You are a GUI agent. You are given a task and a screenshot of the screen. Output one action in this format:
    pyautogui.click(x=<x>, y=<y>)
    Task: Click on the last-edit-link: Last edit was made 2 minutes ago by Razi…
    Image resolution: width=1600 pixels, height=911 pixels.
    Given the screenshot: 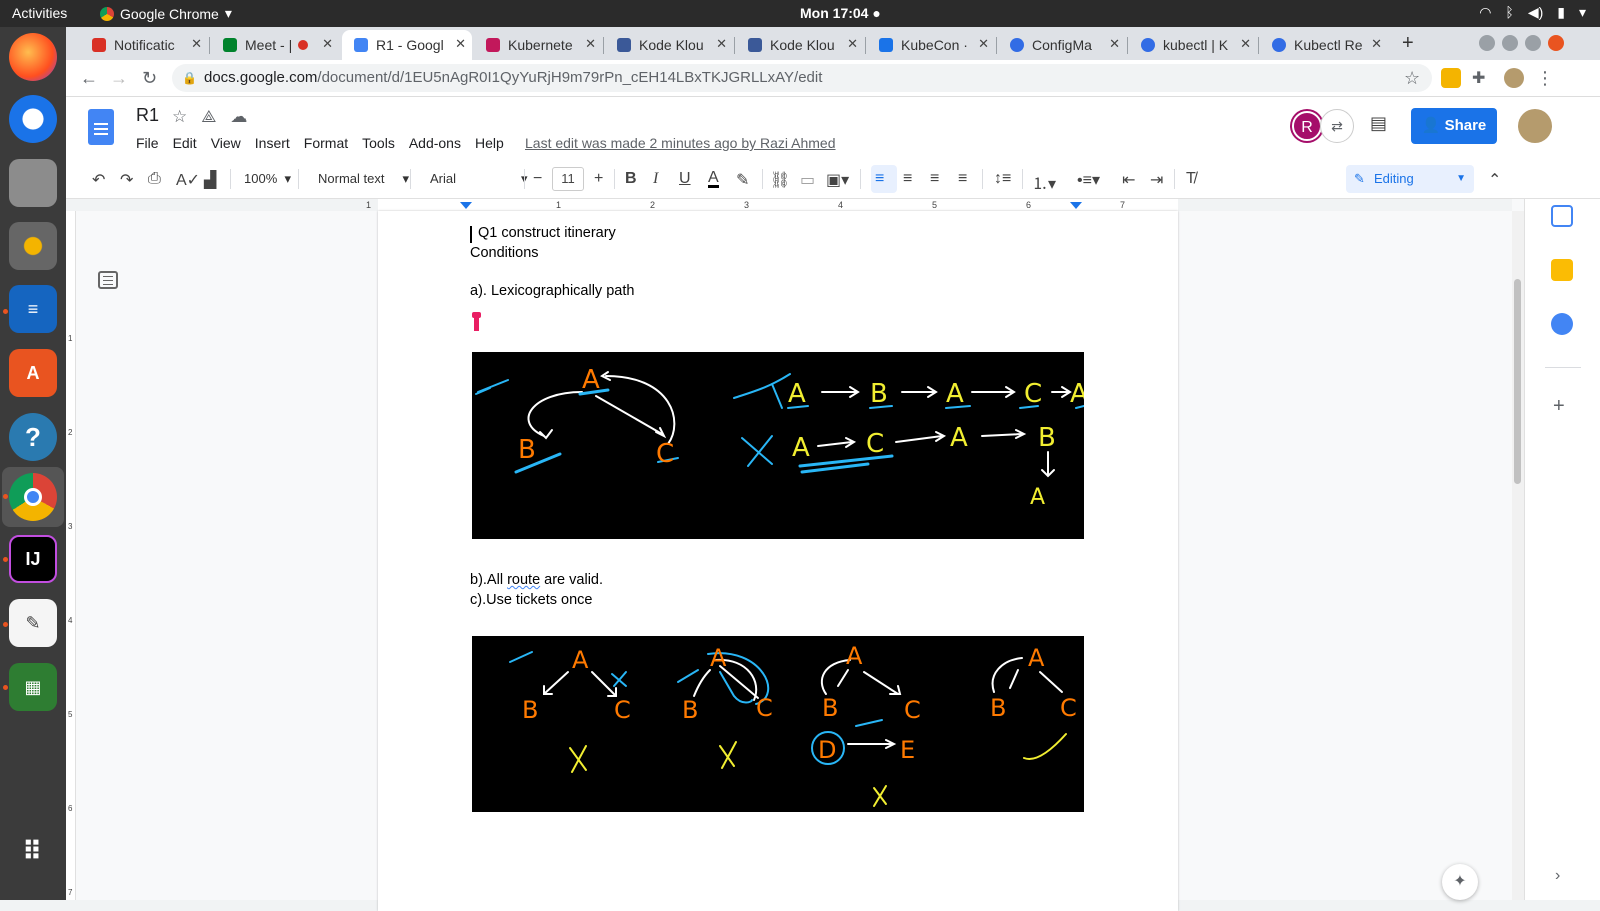 What is the action you would take?
    pyautogui.click(x=680, y=143)
    